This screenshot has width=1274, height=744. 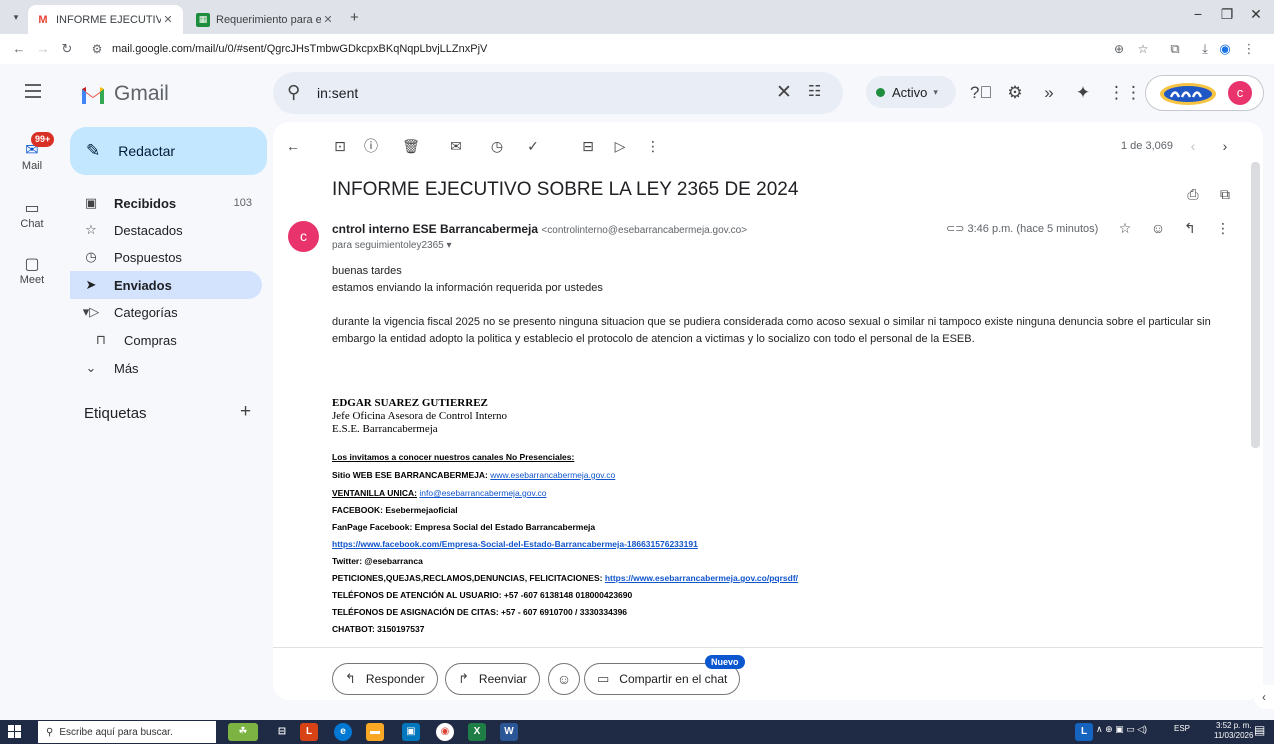 I want to click on clear-search-icon: ✕, so click(x=784, y=92).